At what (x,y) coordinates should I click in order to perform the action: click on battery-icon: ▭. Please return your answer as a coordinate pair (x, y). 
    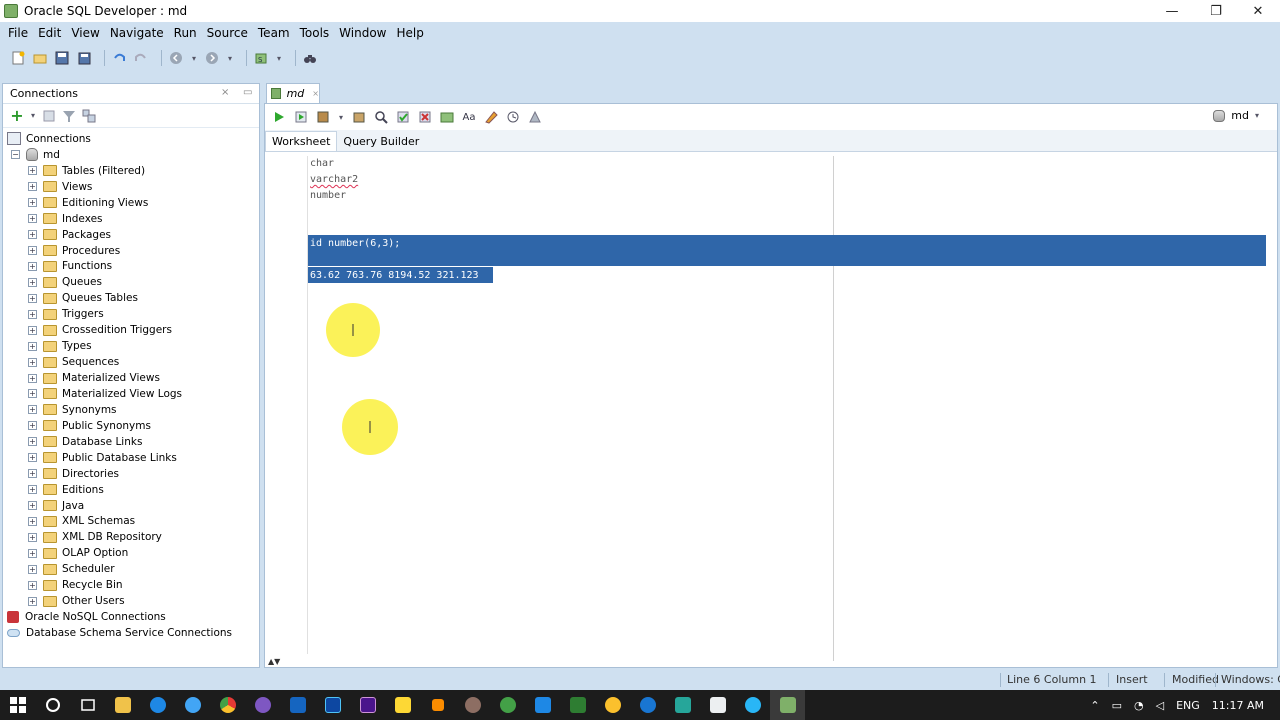
    Looking at the image, I should click on (1117, 705).